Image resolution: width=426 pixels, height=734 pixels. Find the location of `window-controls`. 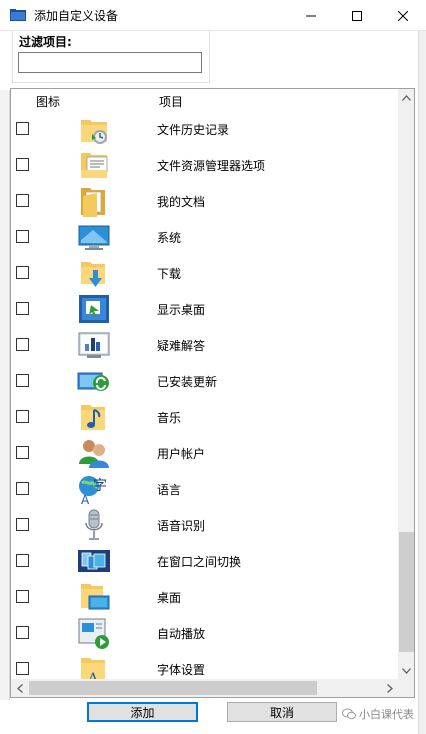

window-controls is located at coordinates (357, 15).